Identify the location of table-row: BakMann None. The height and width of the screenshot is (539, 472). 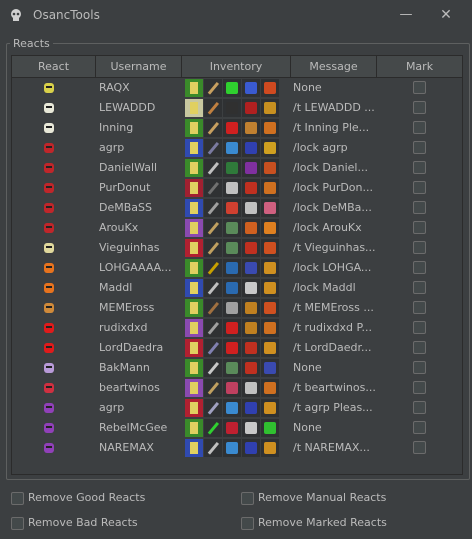
(237, 368).